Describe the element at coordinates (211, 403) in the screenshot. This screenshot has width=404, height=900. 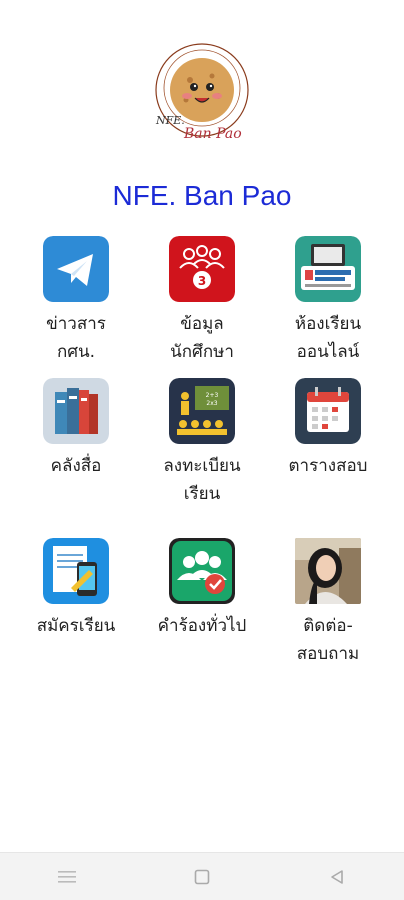
I see `svg-text: 2x3` at that location.